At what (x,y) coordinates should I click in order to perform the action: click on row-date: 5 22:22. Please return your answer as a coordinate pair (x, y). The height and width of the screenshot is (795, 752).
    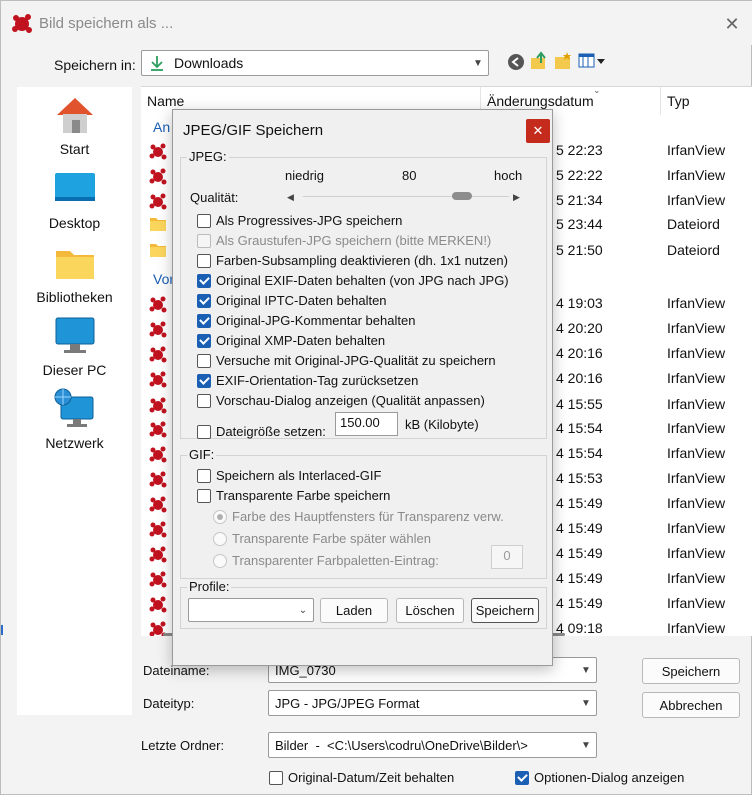
    Looking at the image, I should click on (579, 175).